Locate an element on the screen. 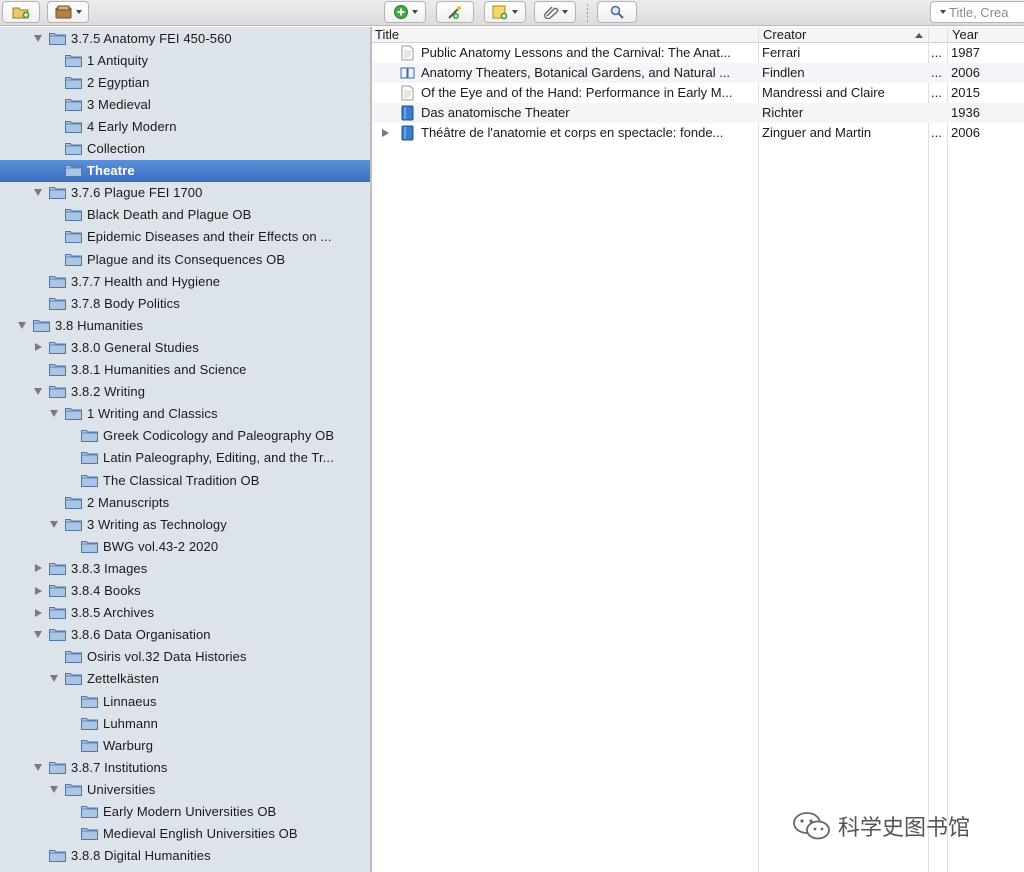 The height and width of the screenshot is (872, 1024). new-note-button is located at coordinates (505, 12).